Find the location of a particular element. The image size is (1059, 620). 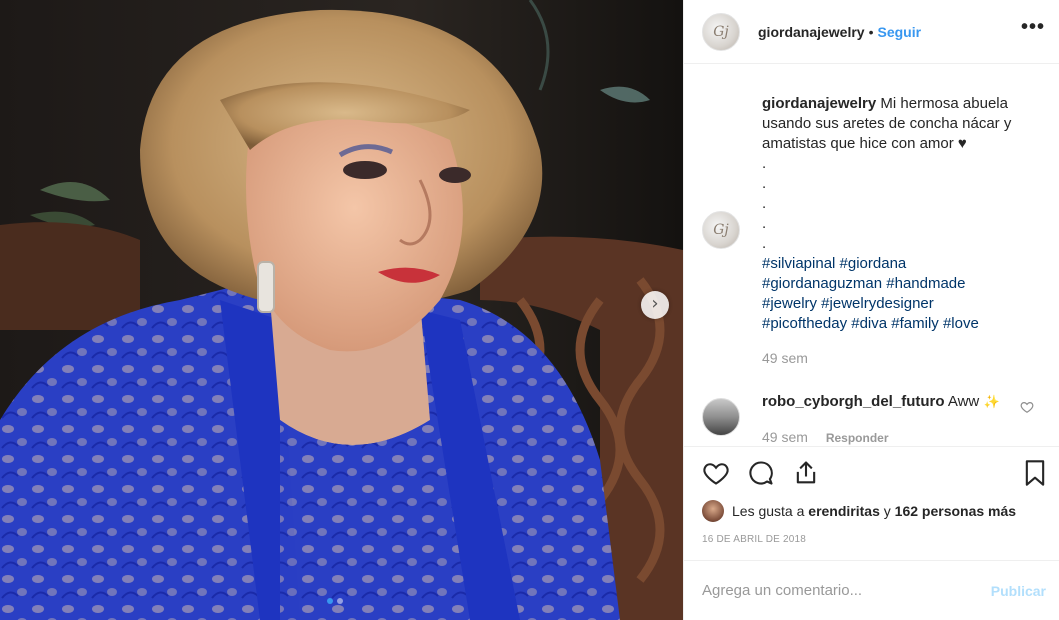

comment: robo_cyborgh_del_futuro Aww ✨ is located at coordinates (881, 401).